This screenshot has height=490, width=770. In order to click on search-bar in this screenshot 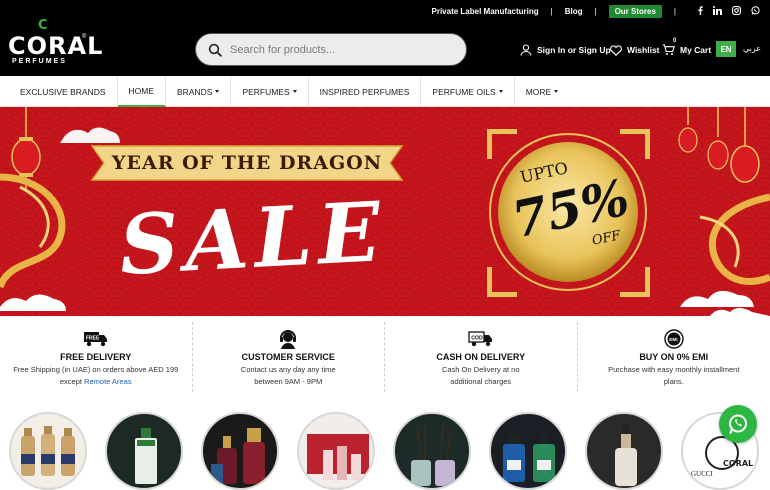, I will do `click(331, 49)`.